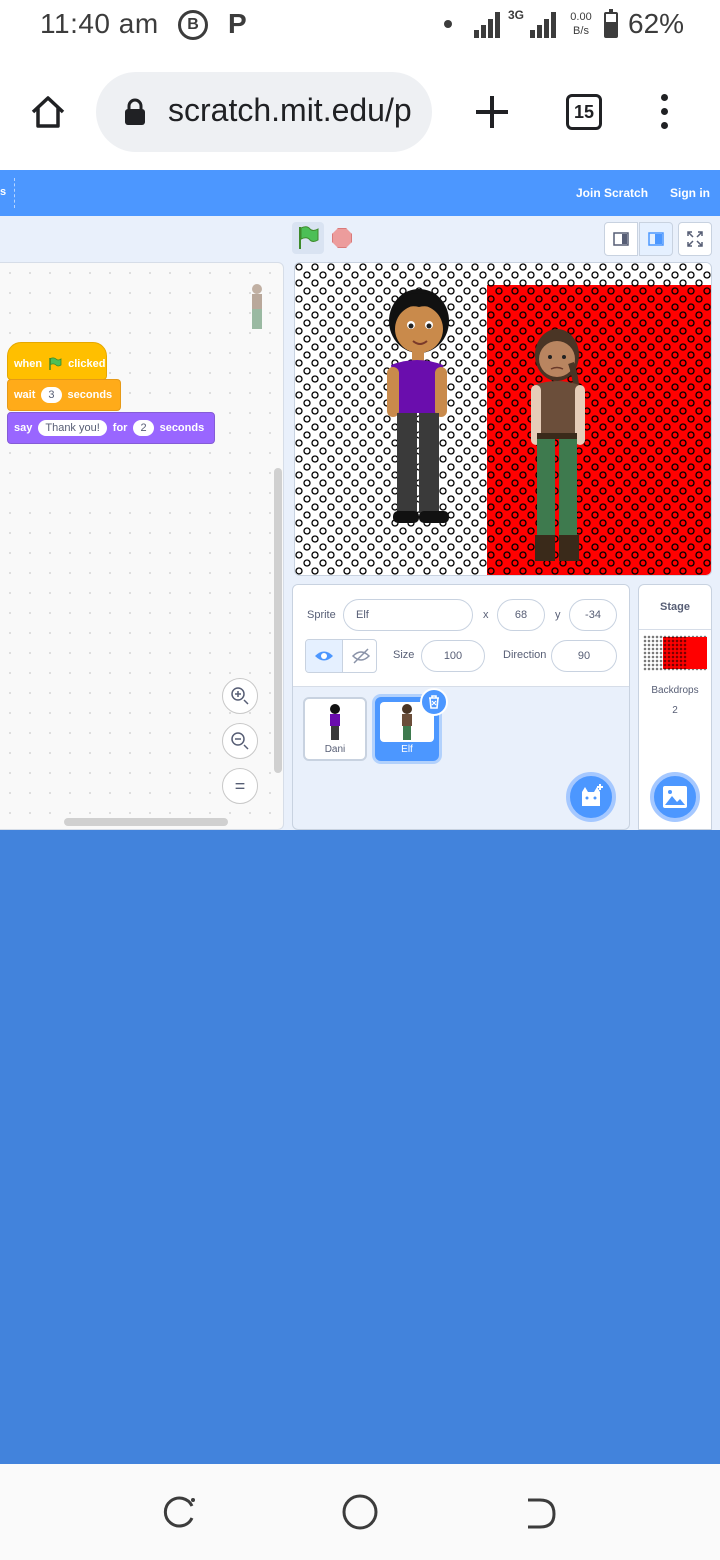 Image resolution: width=720 pixels, height=1560 pixels. What do you see at coordinates (489, 25) in the screenshot?
I see `signal-icon` at bounding box center [489, 25].